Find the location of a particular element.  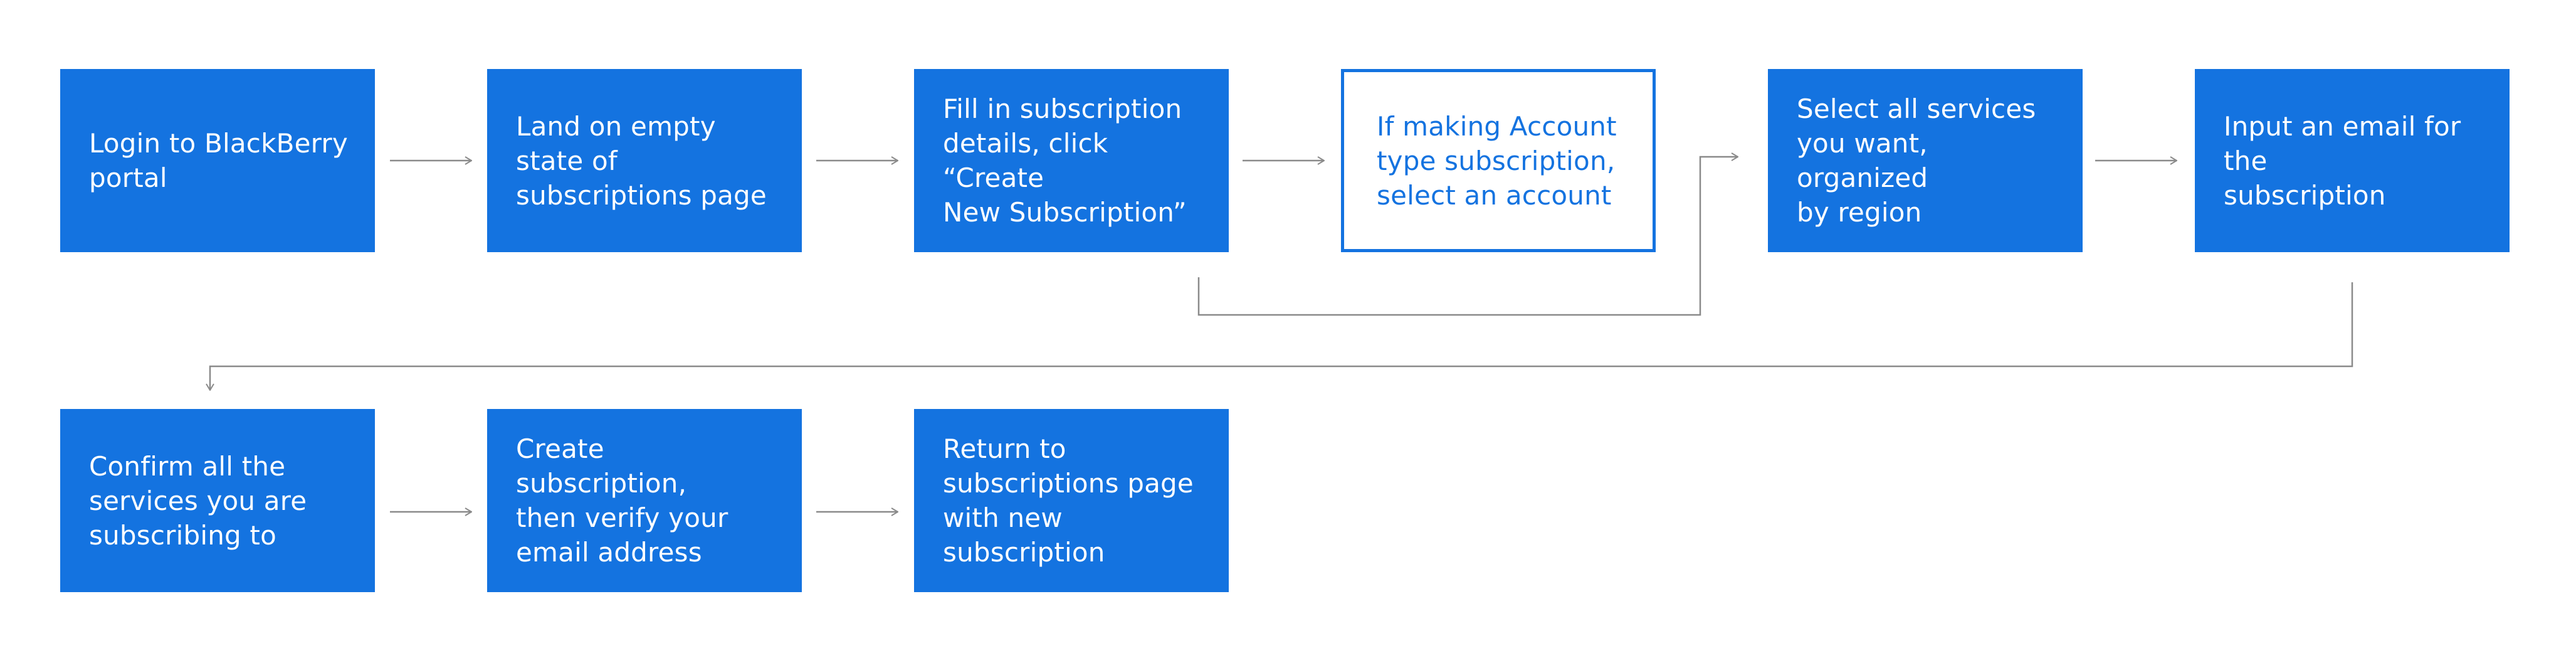

arrow-step6-wrap-to-step7 is located at coordinates (1281, 336).